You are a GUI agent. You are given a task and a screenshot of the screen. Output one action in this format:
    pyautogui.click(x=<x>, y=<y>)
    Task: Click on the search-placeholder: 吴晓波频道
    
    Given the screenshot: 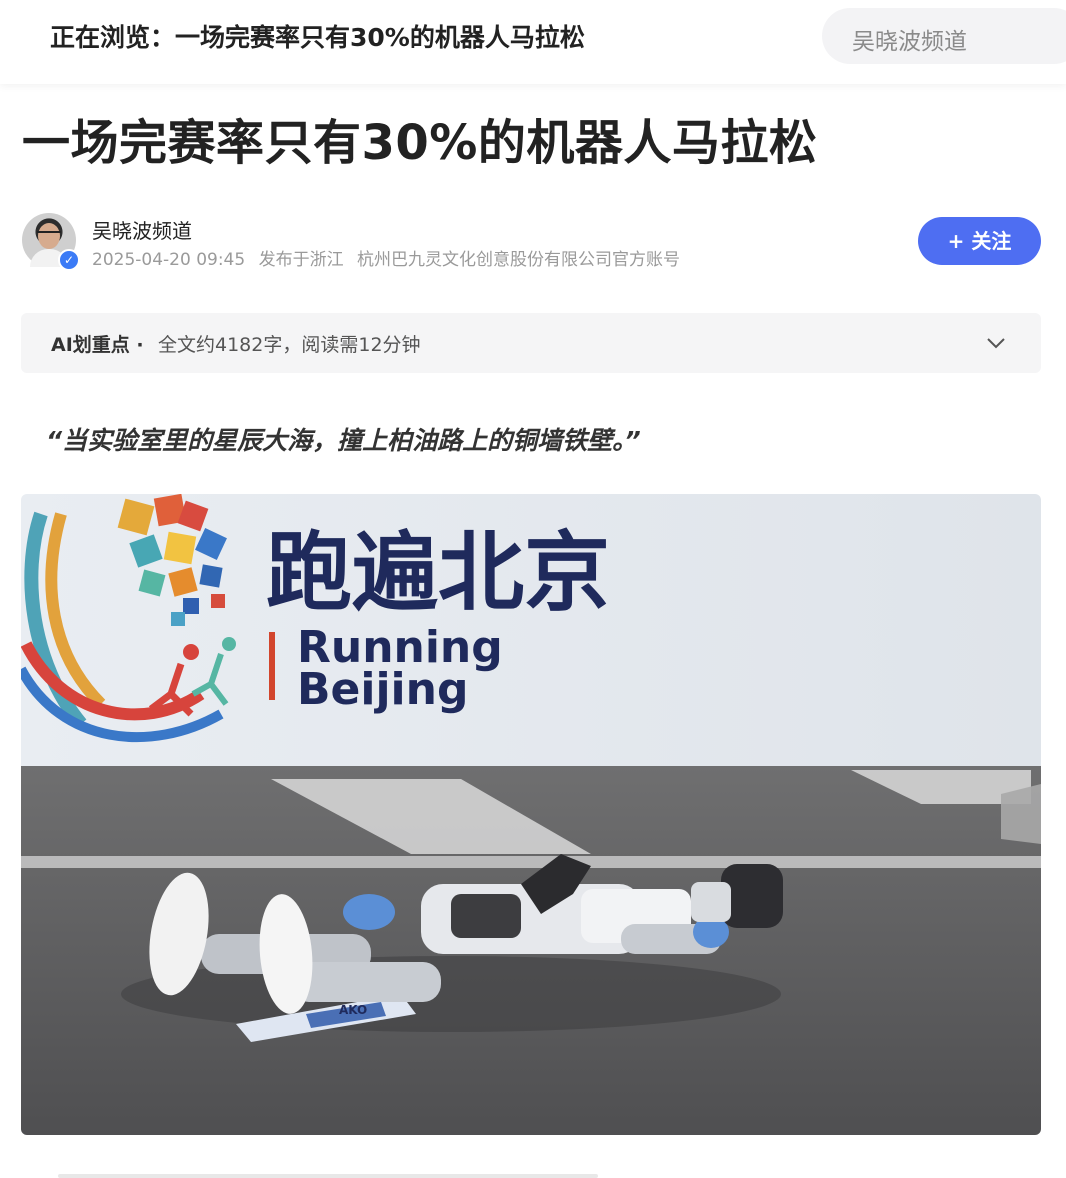 What is the action you would take?
    pyautogui.click(x=909, y=42)
    